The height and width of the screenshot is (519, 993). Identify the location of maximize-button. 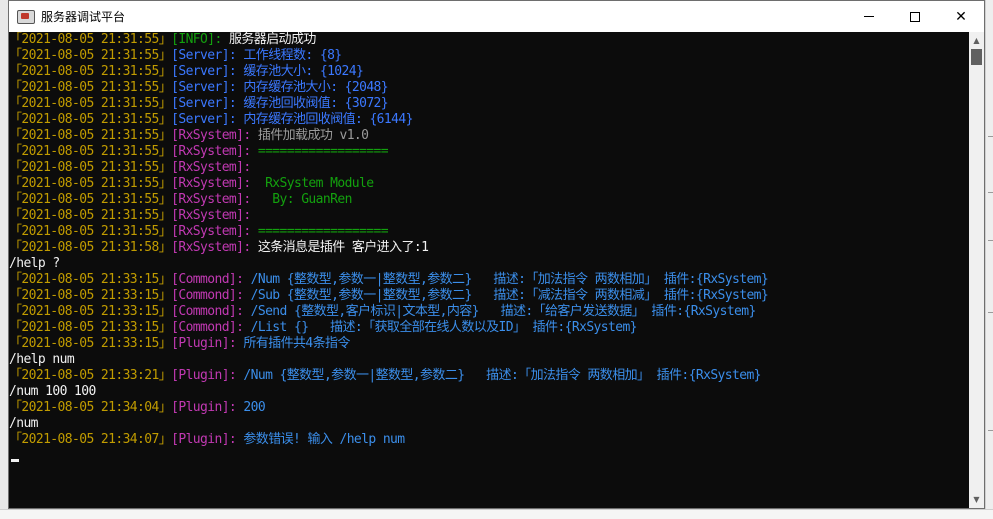
(915, 16).